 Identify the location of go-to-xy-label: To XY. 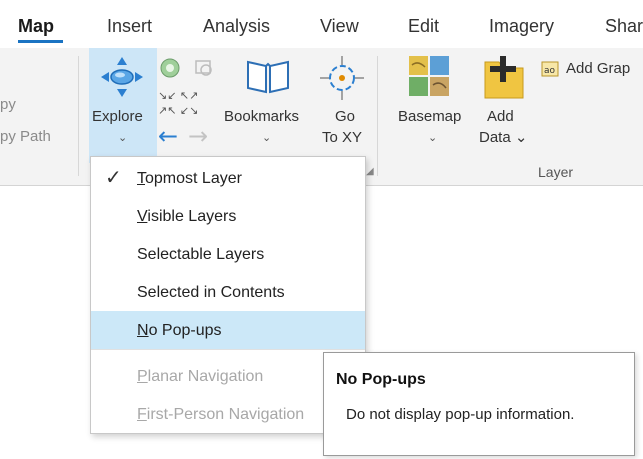
(342, 137).